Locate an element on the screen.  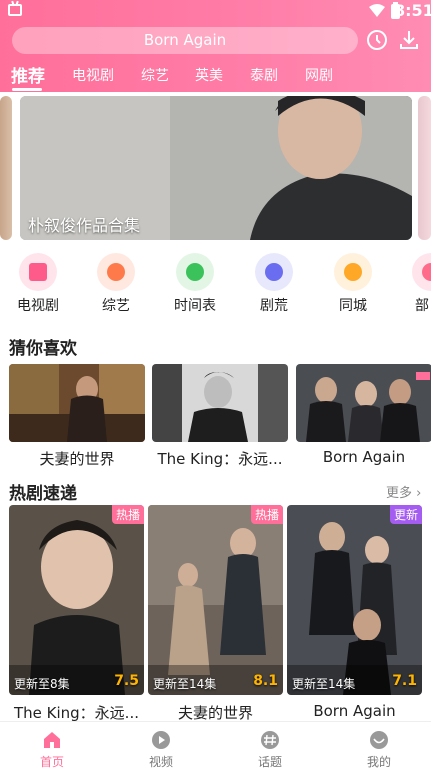
wifi-icon is located at coordinates (377, 10).